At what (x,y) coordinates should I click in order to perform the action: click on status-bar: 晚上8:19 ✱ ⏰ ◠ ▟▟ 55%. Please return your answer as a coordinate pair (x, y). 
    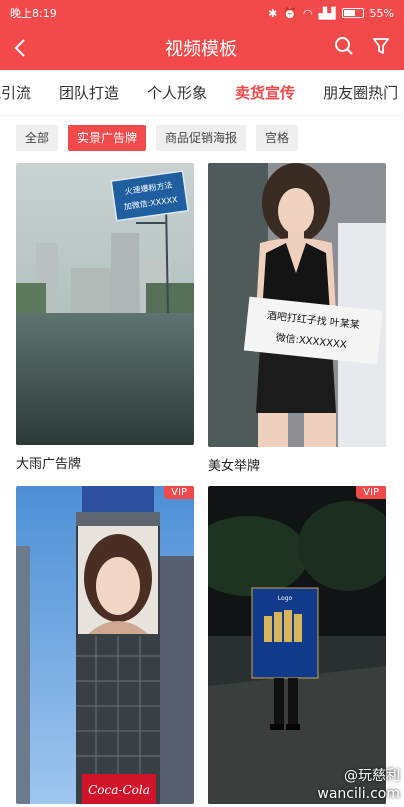
    Looking at the image, I should click on (202, 13).